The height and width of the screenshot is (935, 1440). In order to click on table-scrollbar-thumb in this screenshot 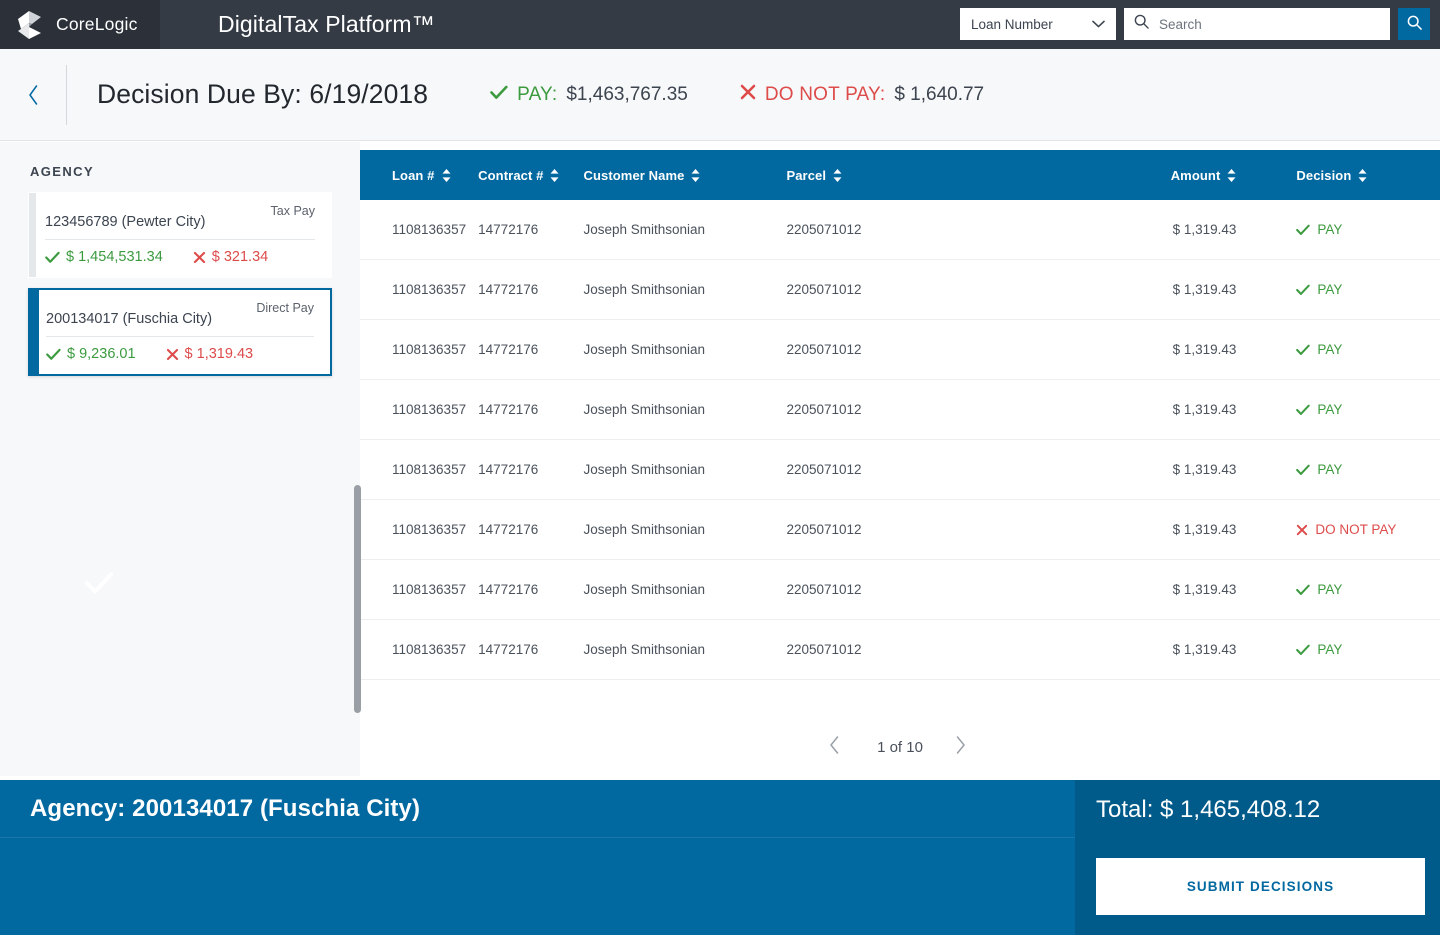, I will do `click(357, 599)`.